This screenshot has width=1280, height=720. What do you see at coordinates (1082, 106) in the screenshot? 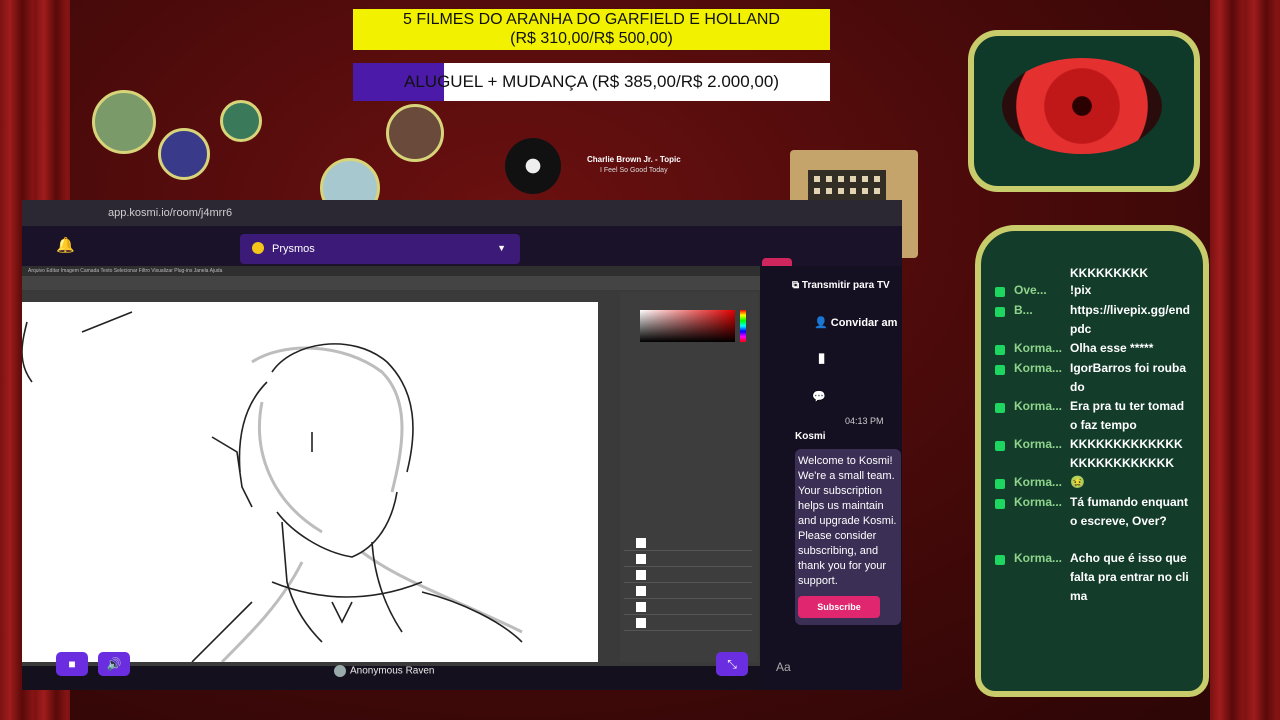
I see `eye-icon` at bounding box center [1082, 106].